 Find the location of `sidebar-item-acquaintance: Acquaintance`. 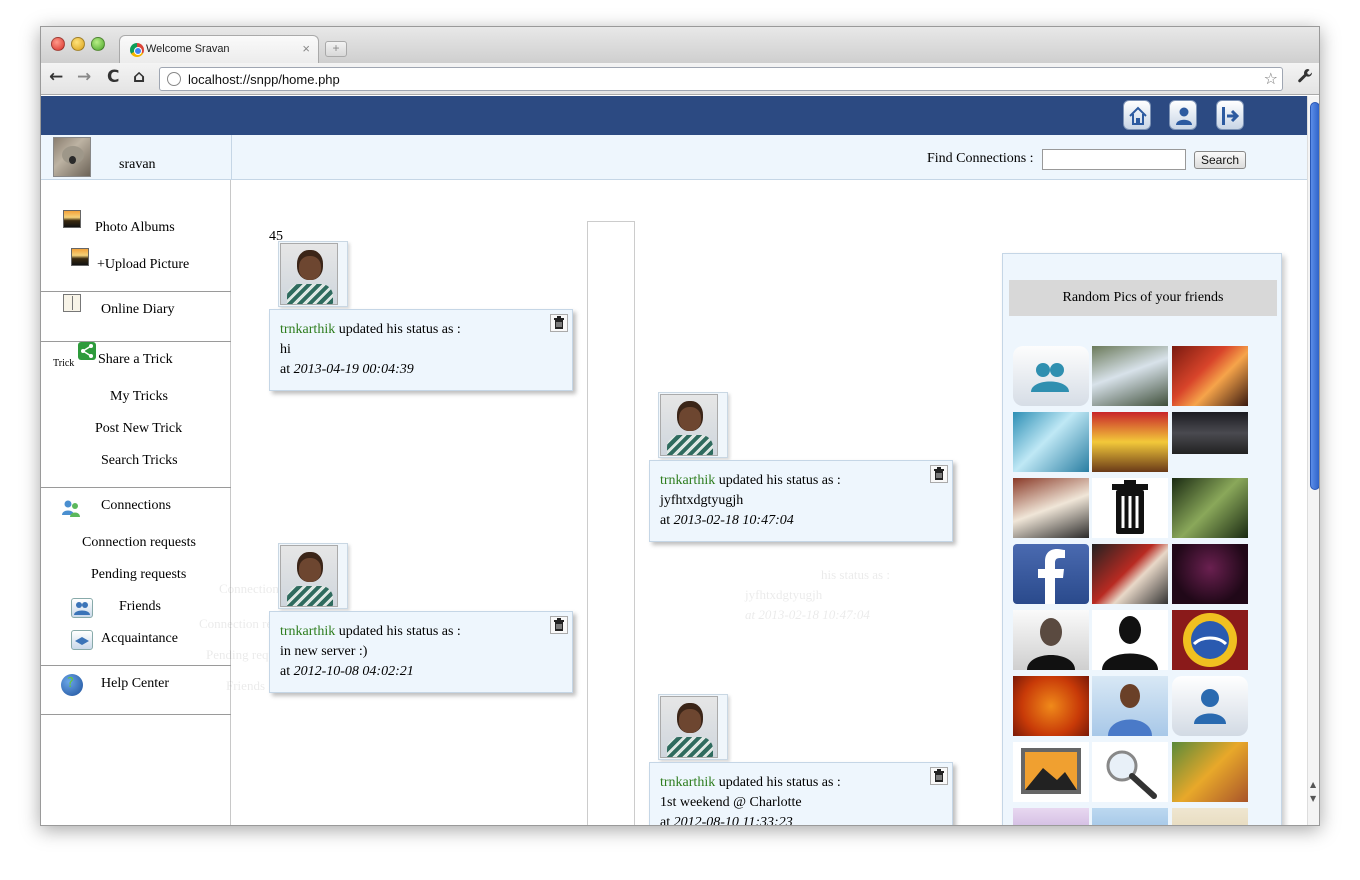

sidebar-item-acquaintance: Acquaintance is located at coordinates (139, 639).